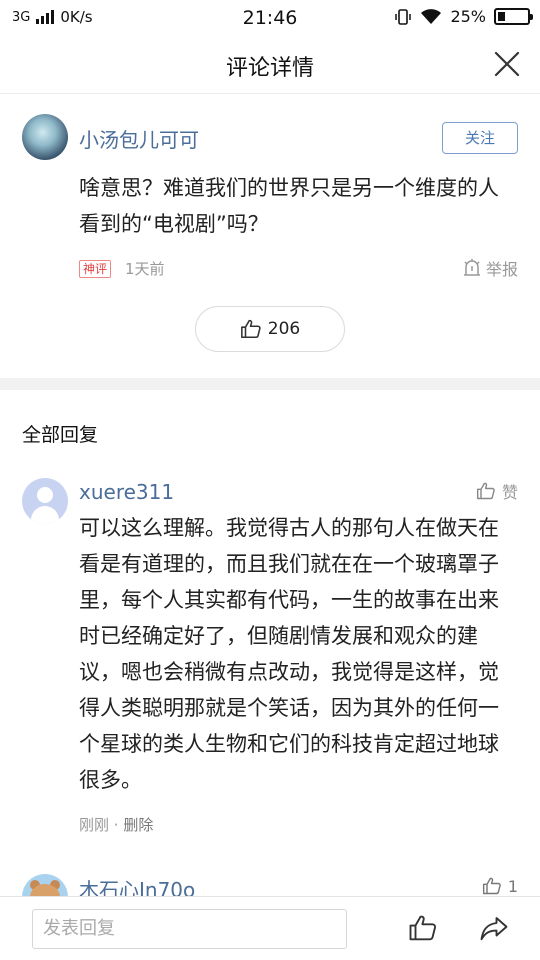  What do you see at coordinates (284, 329) in the screenshot?
I see `like-count: 206` at bounding box center [284, 329].